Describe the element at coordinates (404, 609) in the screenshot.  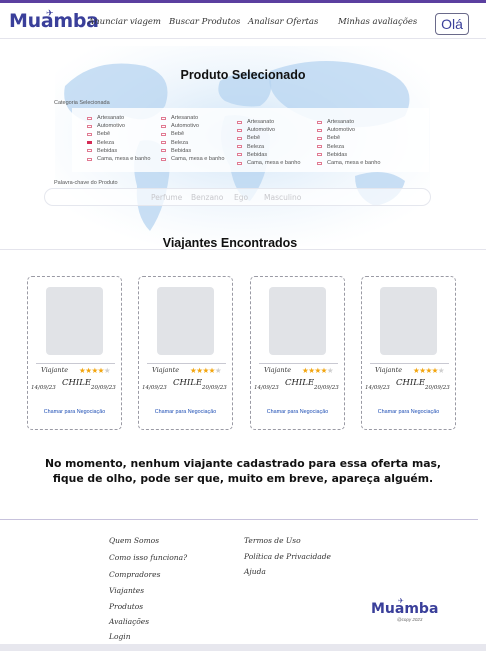
I see `footer-logo: Muamba` at that location.